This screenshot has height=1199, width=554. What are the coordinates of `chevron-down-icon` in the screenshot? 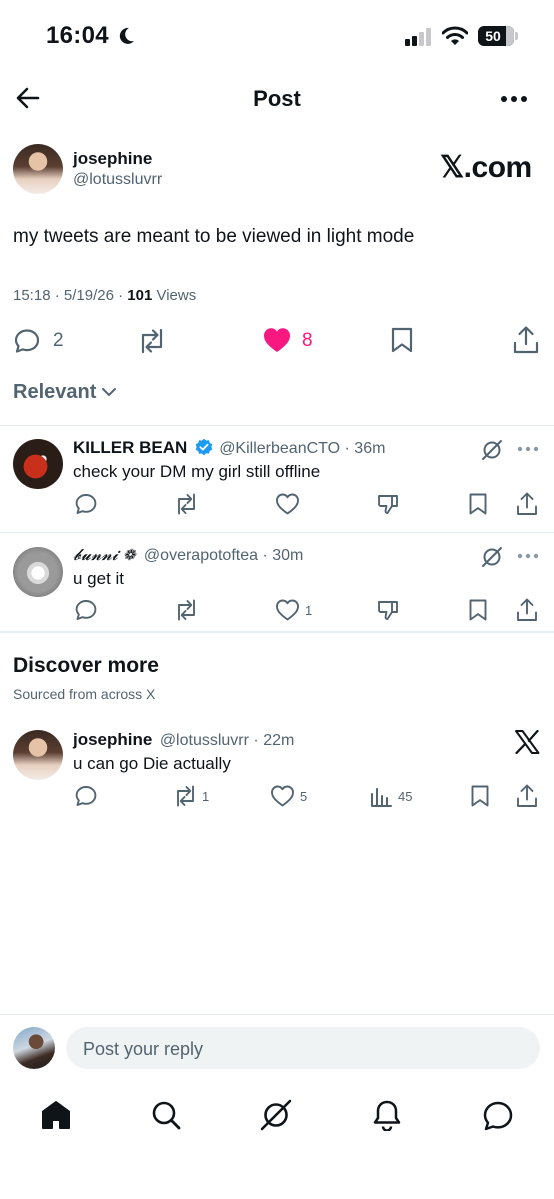 It's located at (109, 392).